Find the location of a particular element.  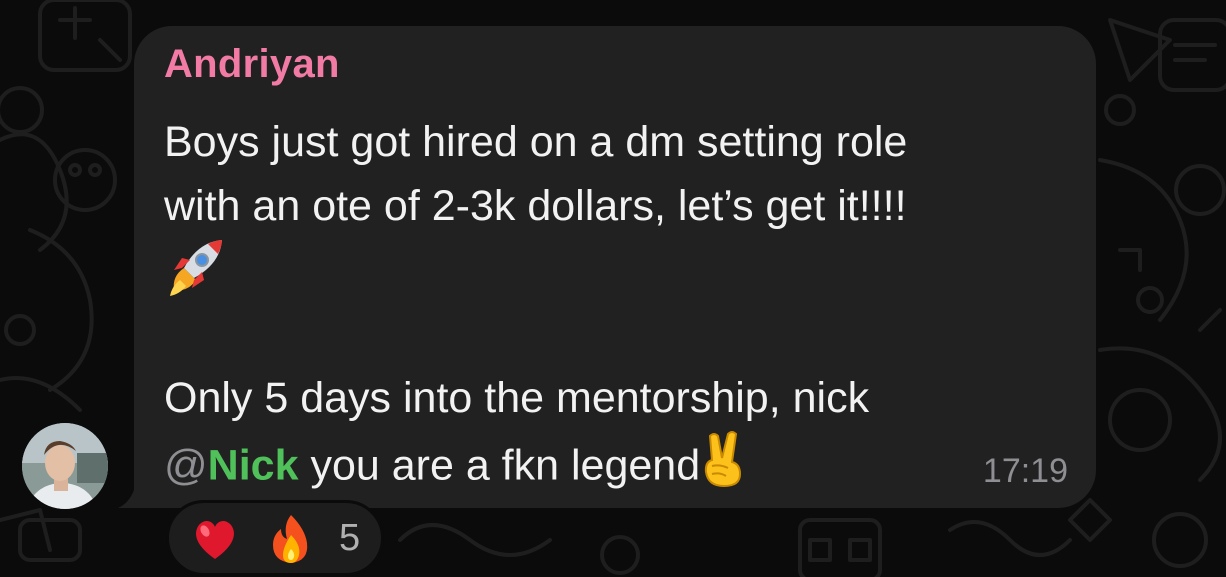

sender-avatar is located at coordinates (65, 466).